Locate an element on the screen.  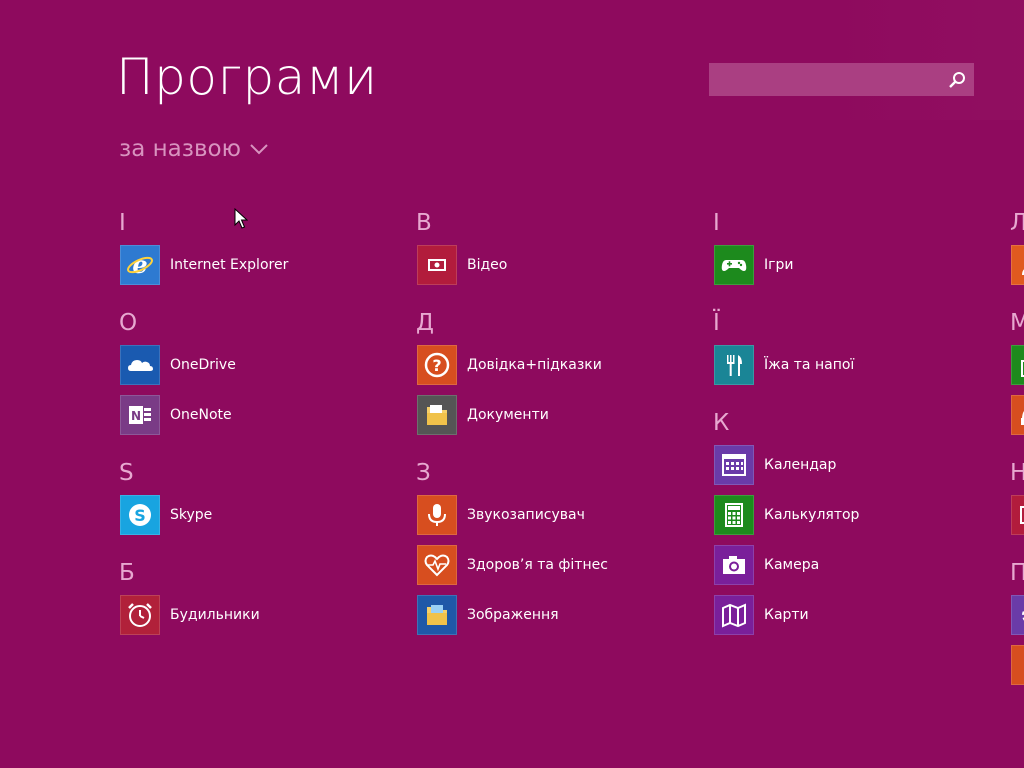
fork-knife-icon is located at coordinates (734, 365).